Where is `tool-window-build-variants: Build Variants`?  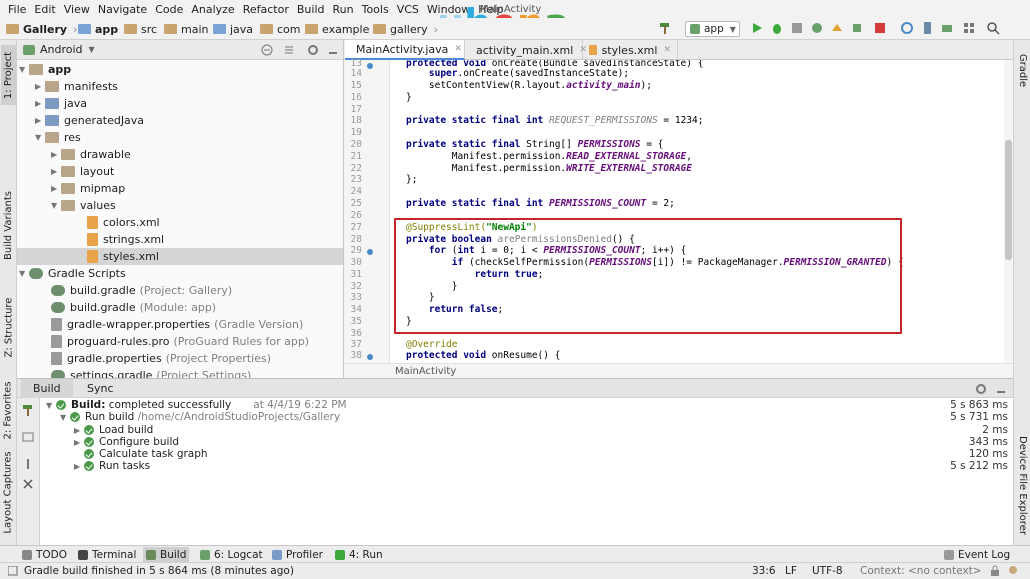 tool-window-build-variants: Build Variants is located at coordinates (8, 225).